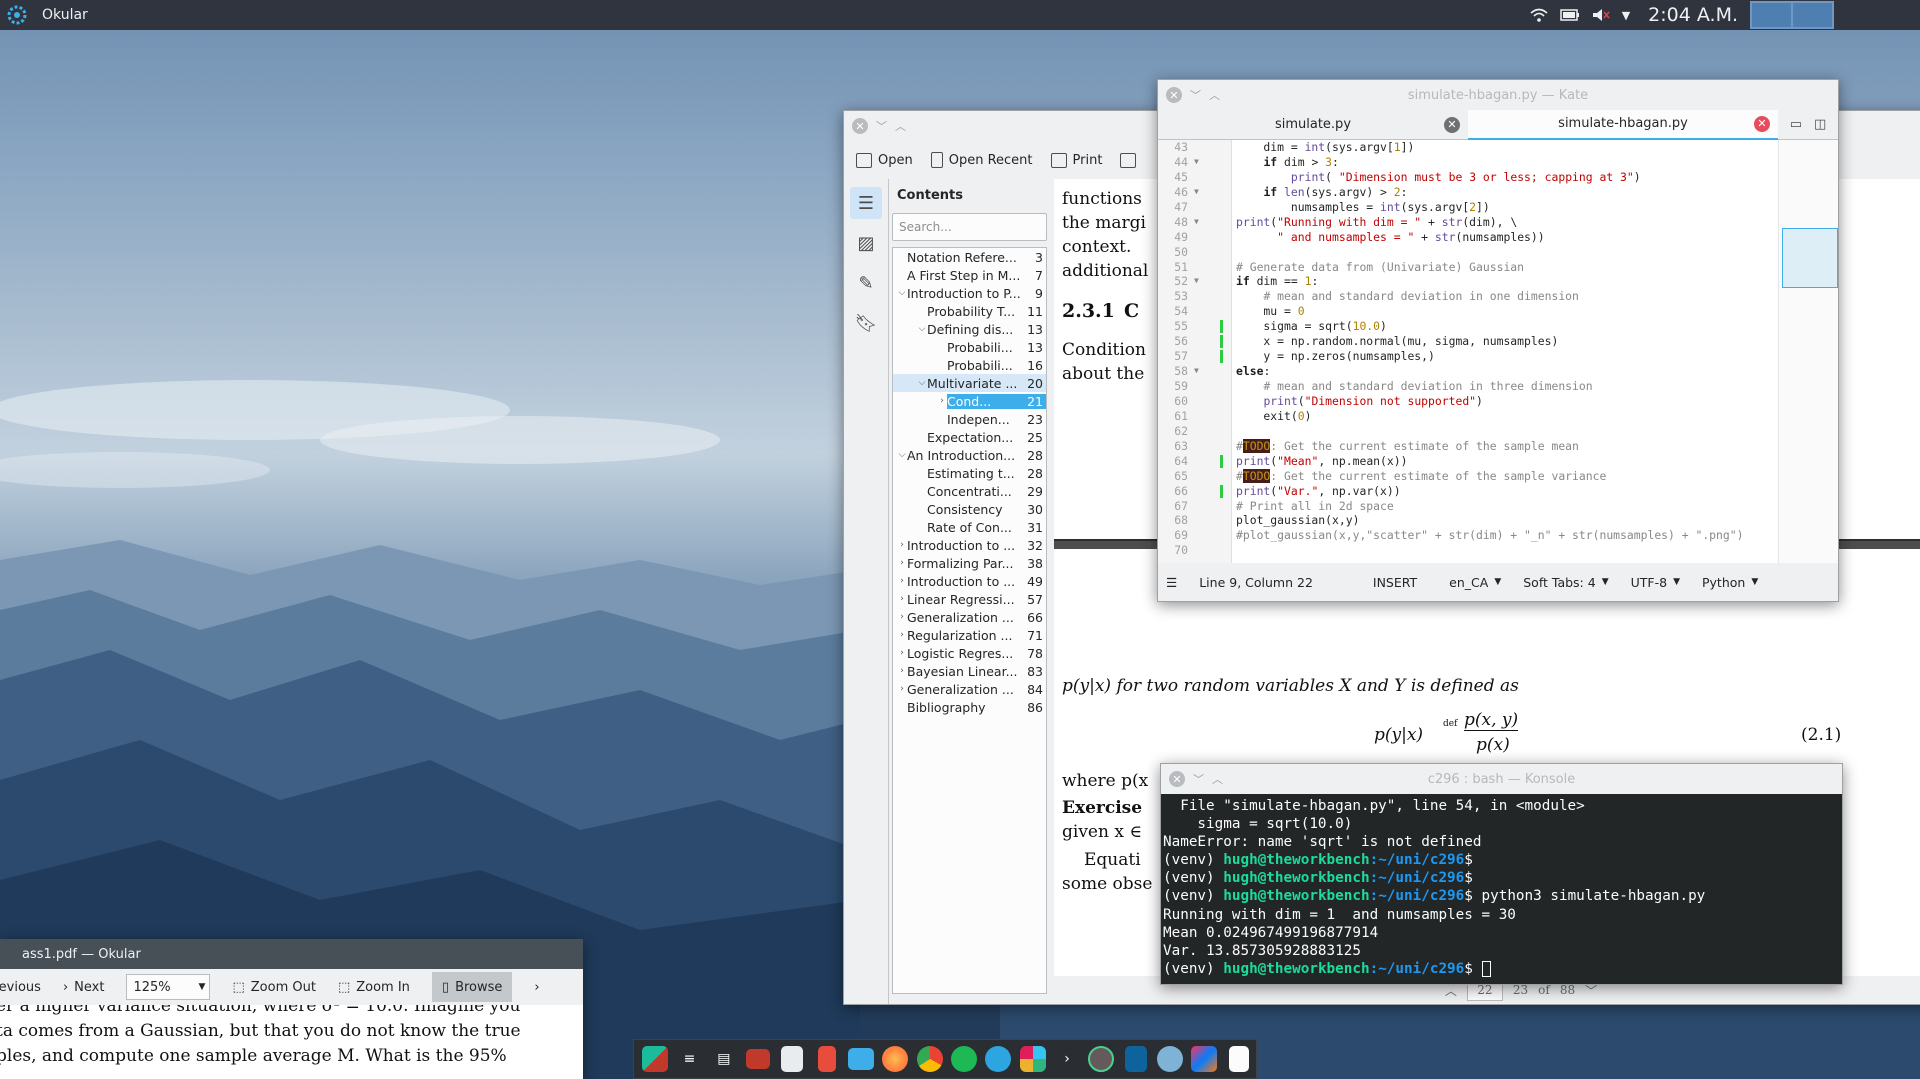 The height and width of the screenshot is (1079, 1920). Describe the element at coordinates (1655, 582) in the screenshot. I see `encoding-selector: UTF-8 ▼` at that location.